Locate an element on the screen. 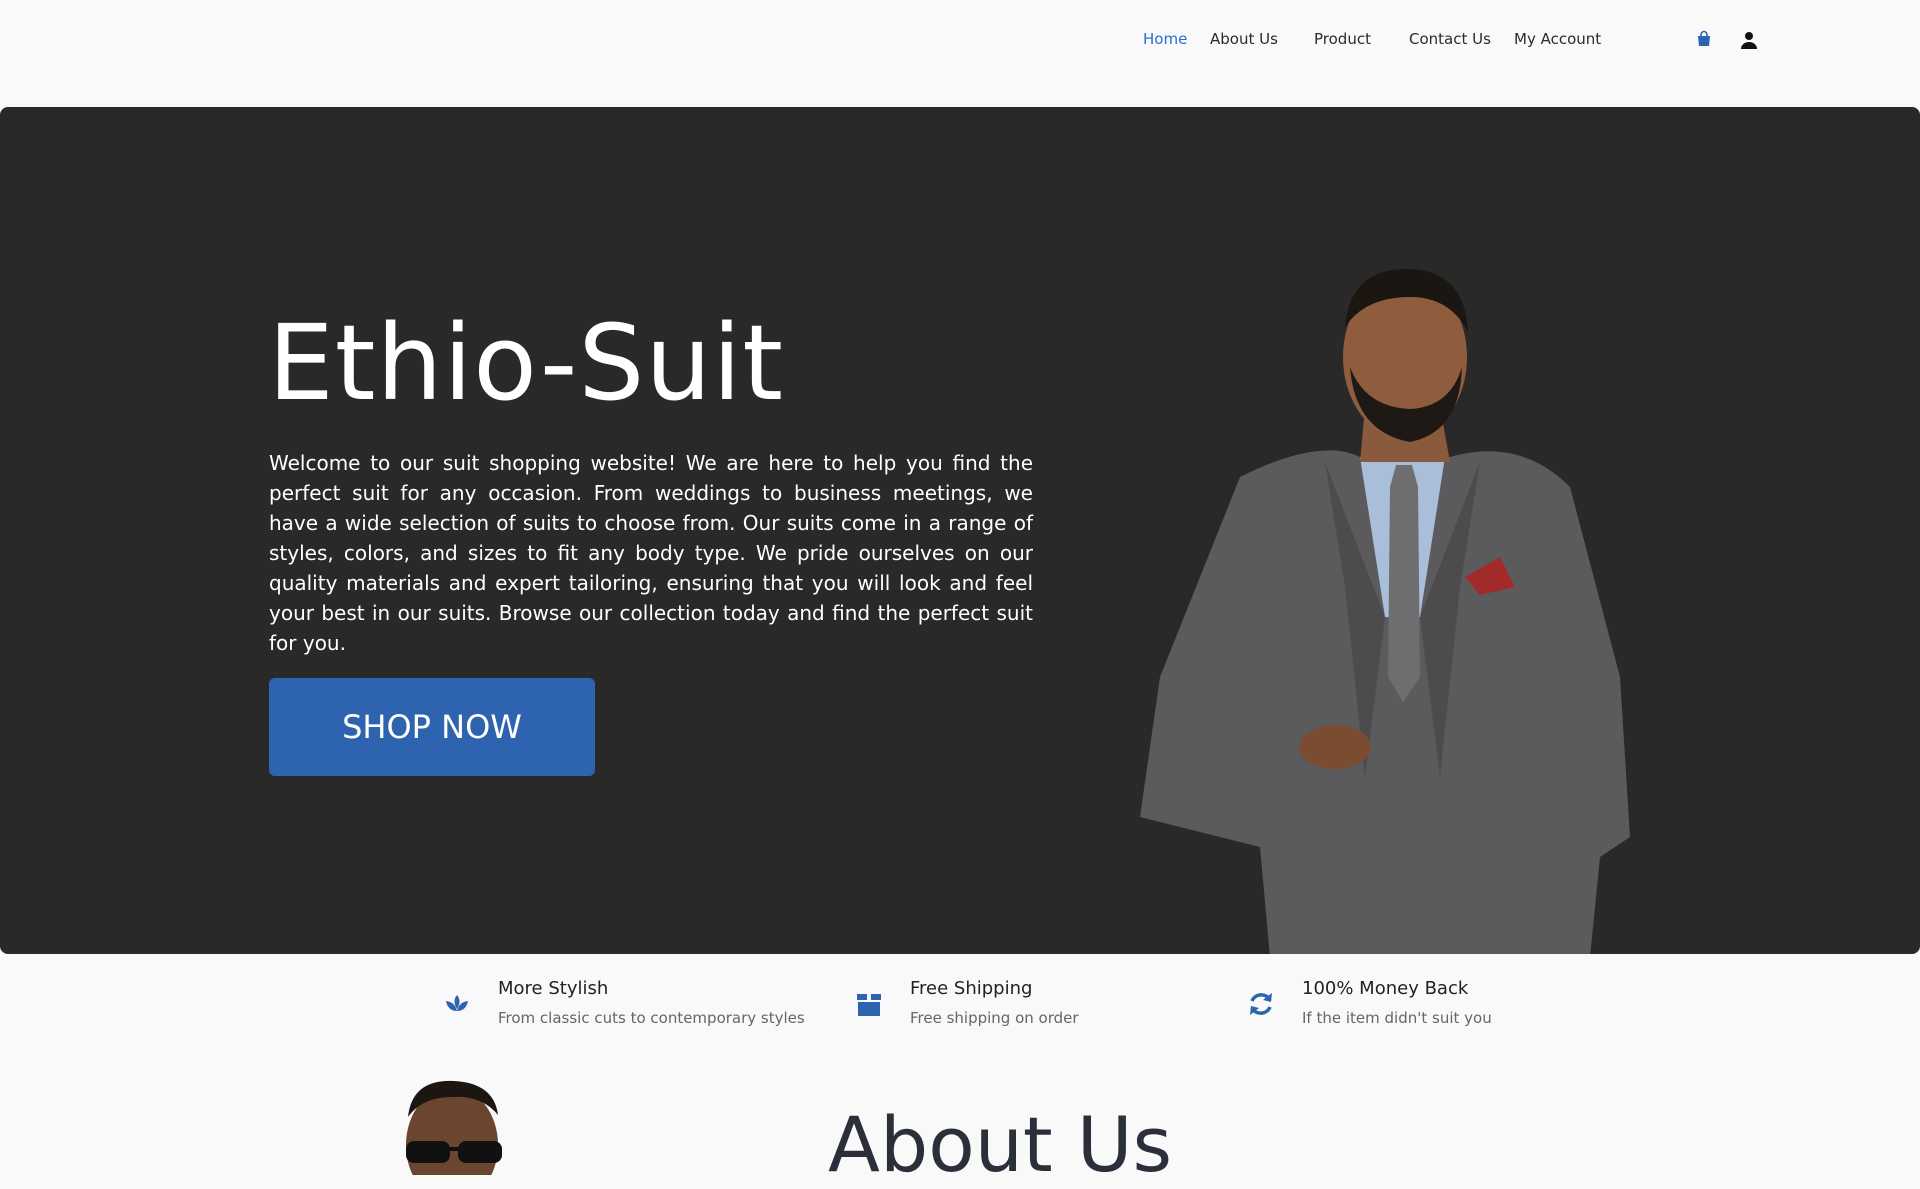 This screenshot has width=1920, height=1189. nav-about-us: About Us is located at coordinates (1244, 39).